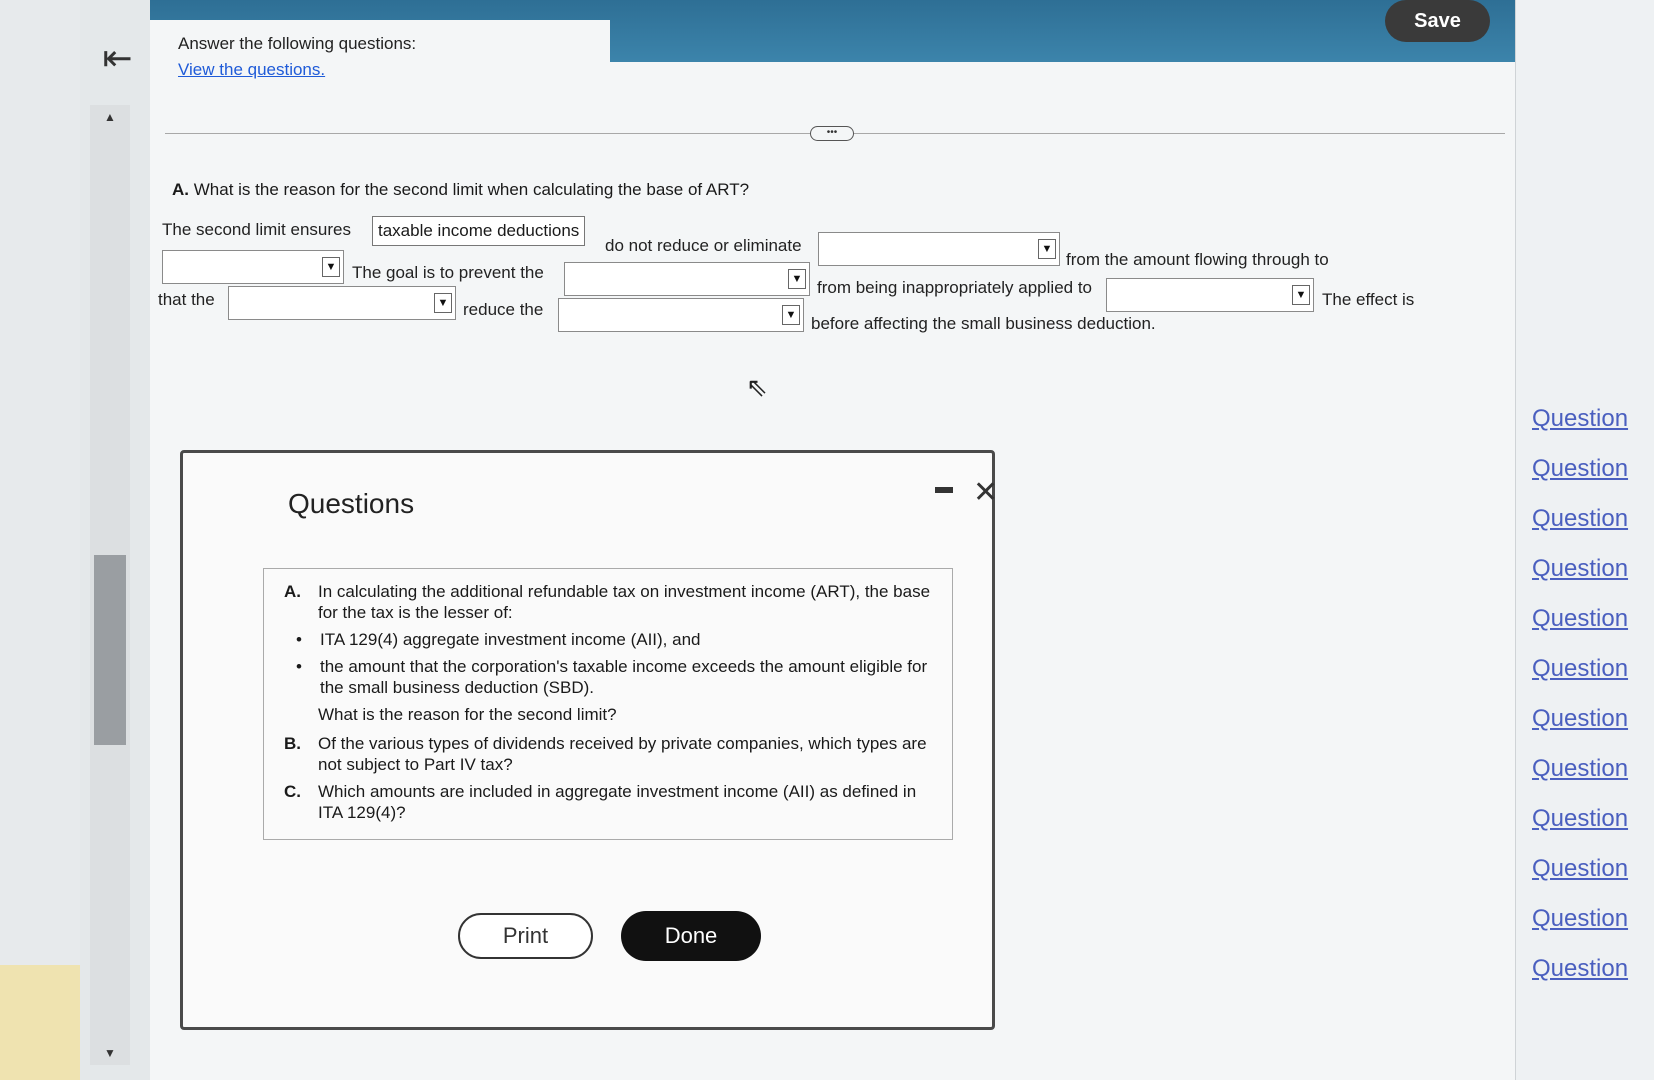 Image resolution: width=1654 pixels, height=1080 pixels. What do you see at coordinates (832, 133) in the screenshot?
I see `expand-handle-icon: •••` at bounding box center [832, 133].